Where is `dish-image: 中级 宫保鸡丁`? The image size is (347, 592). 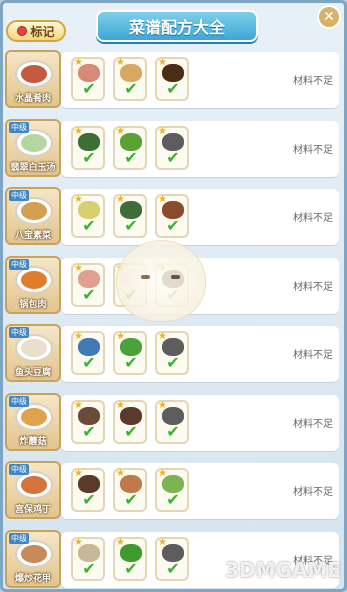 dish-image: 中级 宫保鸡丁 is located at coordinates (33, 490).